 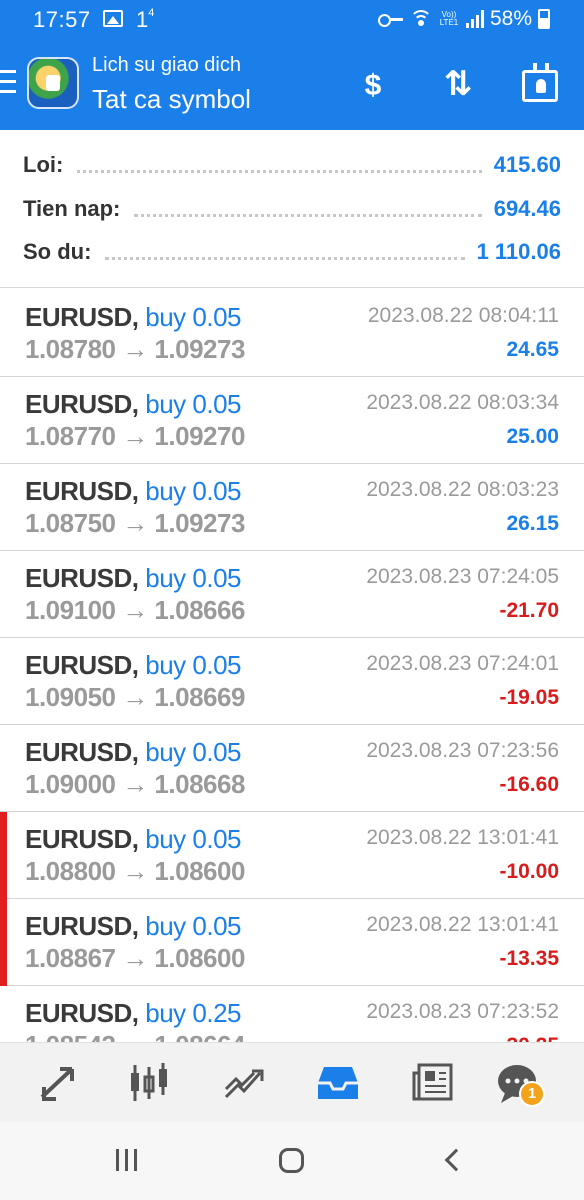 What do you see at coordinates (462, 1011) in the screenshot?
I see `trade-time: 2023.08.23 07:23:52` at bounding box center [462, 1011].